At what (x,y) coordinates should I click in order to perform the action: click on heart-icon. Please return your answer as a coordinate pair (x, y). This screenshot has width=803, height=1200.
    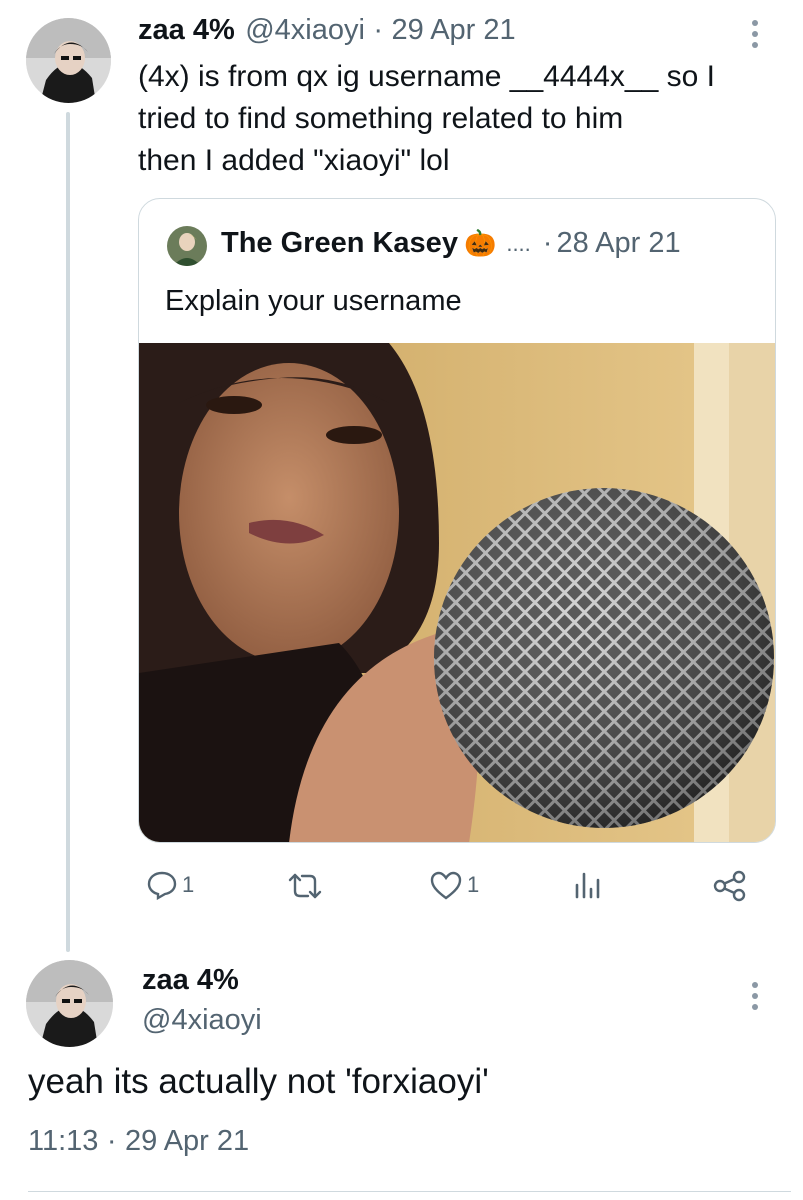
    Looking at the image, I should click on (446, 885).